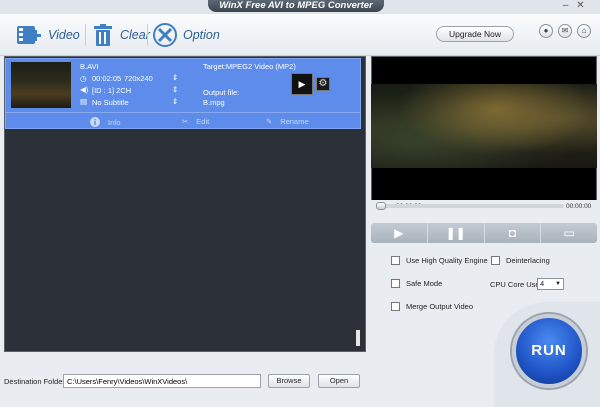 This screenshot has height=407, width=600. What do you see at coordinates (550, 284) in the screenshot?
I see `cpu-core-select: 4 ▼` at bounding box center [550, 284].